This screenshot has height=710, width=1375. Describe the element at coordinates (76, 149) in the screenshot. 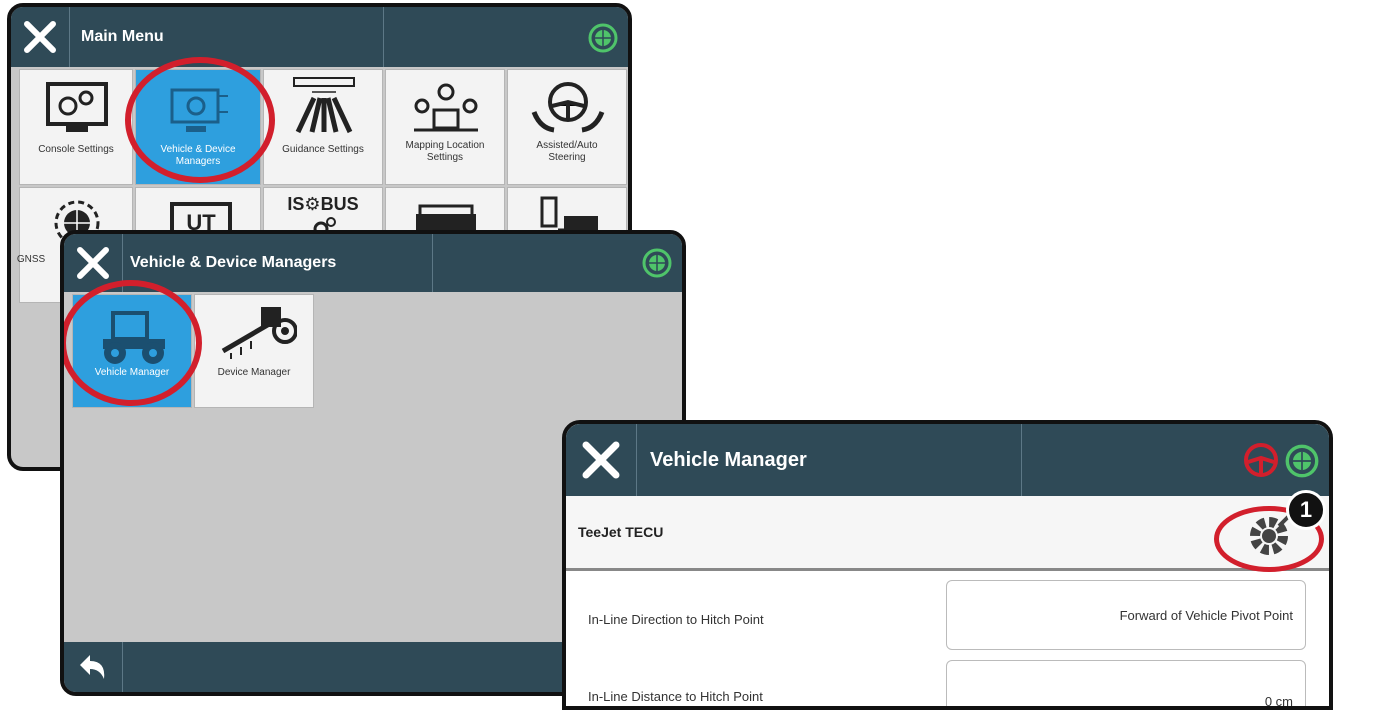

I see `tile-label: Console Settings` at that location.